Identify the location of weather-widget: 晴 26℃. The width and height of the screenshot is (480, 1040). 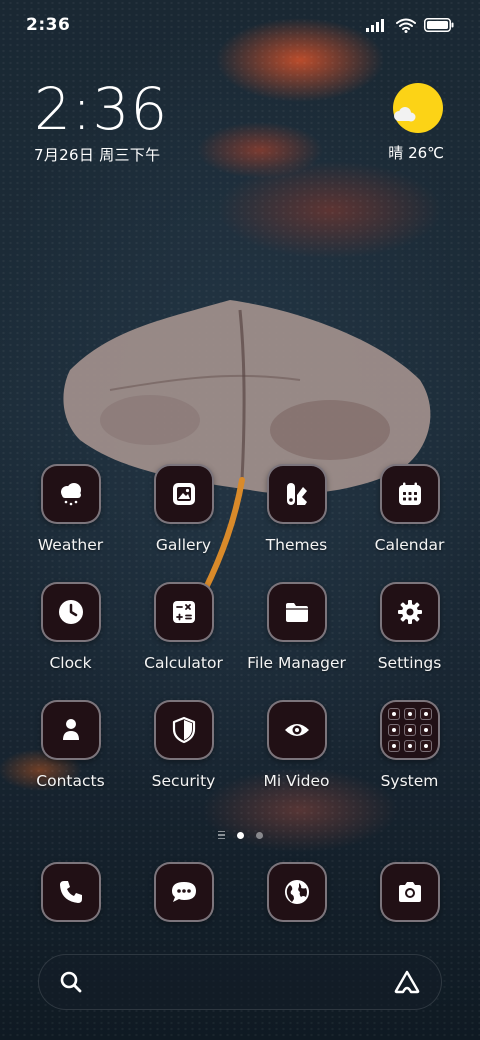
(416, 122).